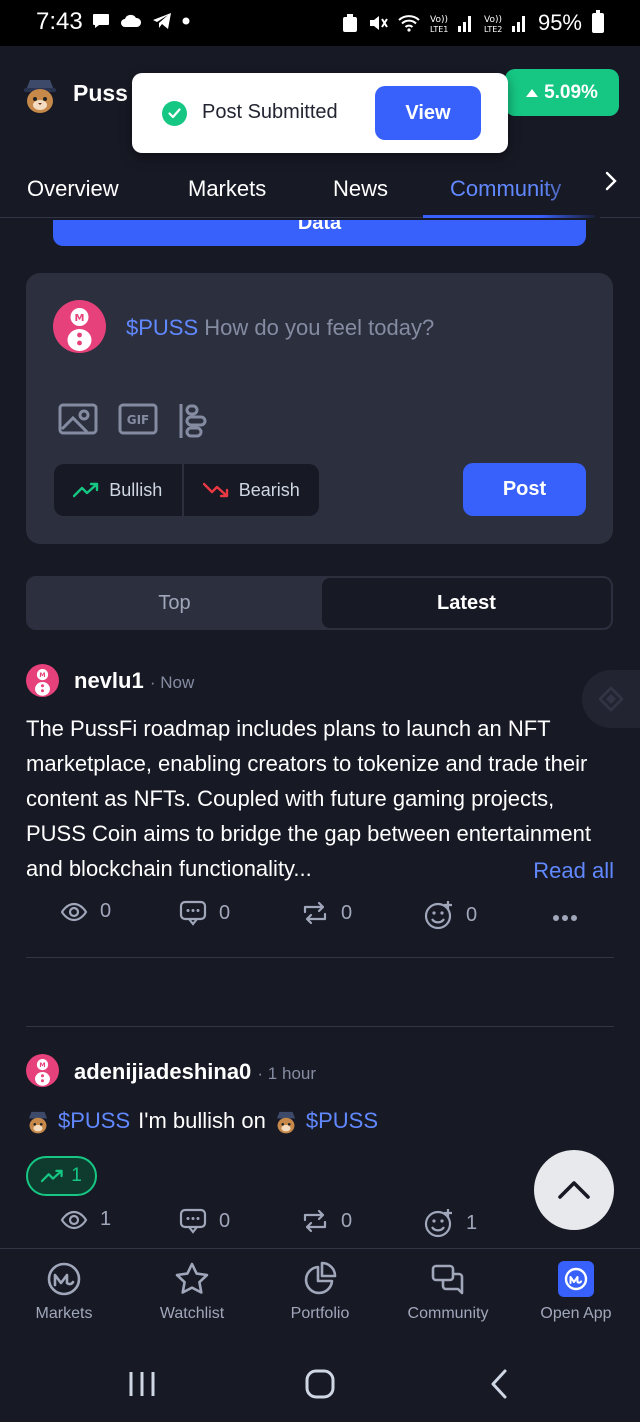 This screenshot has width=640, height=1422. I want to click on poll-icon, so click(193, 421).